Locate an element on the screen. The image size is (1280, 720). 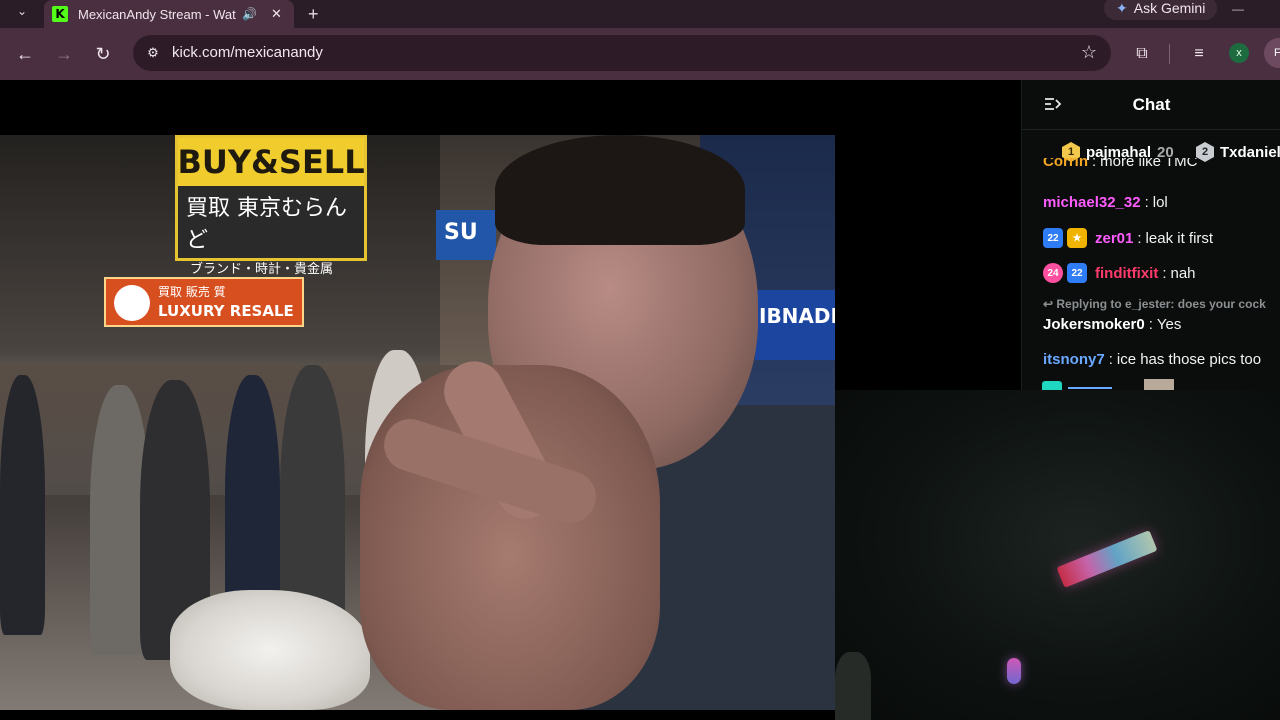
browser-tab-active: K MexicanAndy Stream - Watch 🔊 ✕ is located at coordinates (169, 14).